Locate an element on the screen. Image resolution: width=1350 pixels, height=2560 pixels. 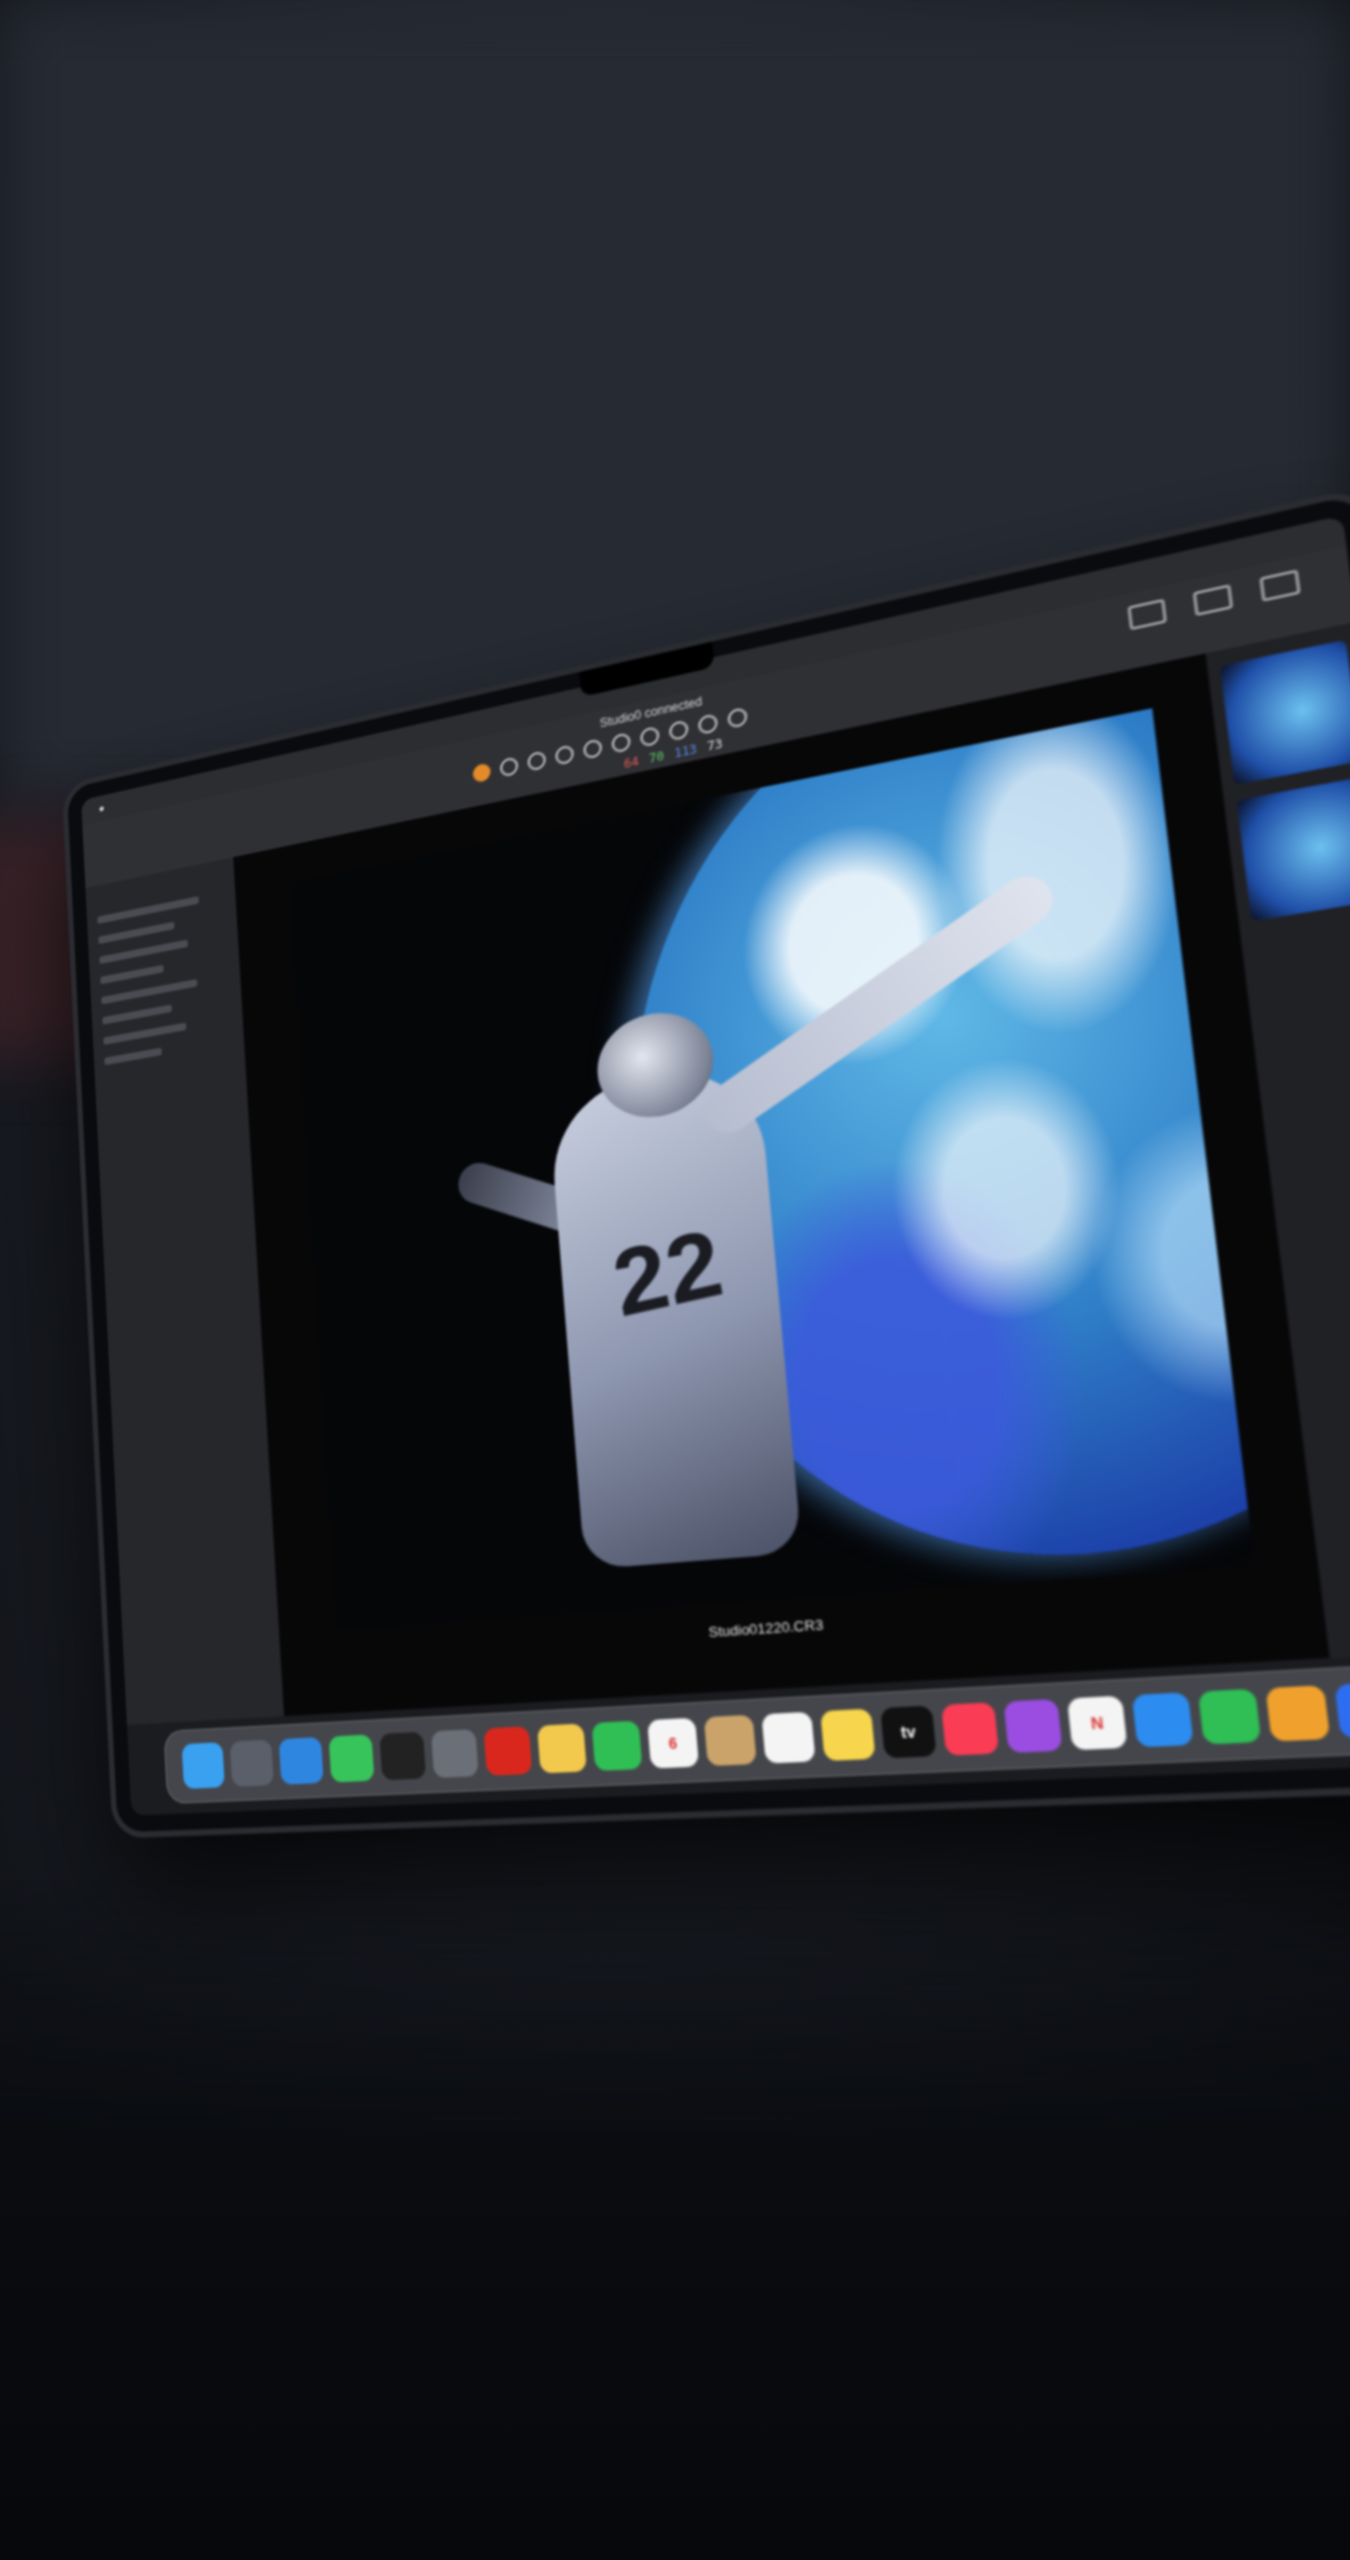
contacts-icon is located at coordinates (730, 1740).